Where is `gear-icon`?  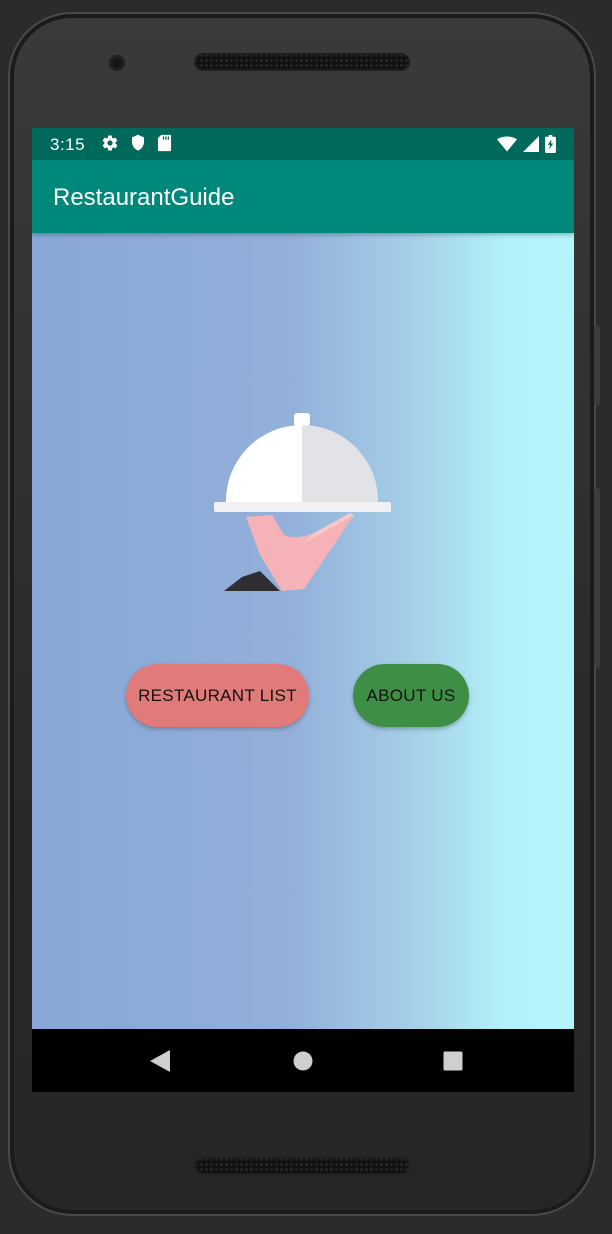 gear-icon is located at coordinates (110, 145).